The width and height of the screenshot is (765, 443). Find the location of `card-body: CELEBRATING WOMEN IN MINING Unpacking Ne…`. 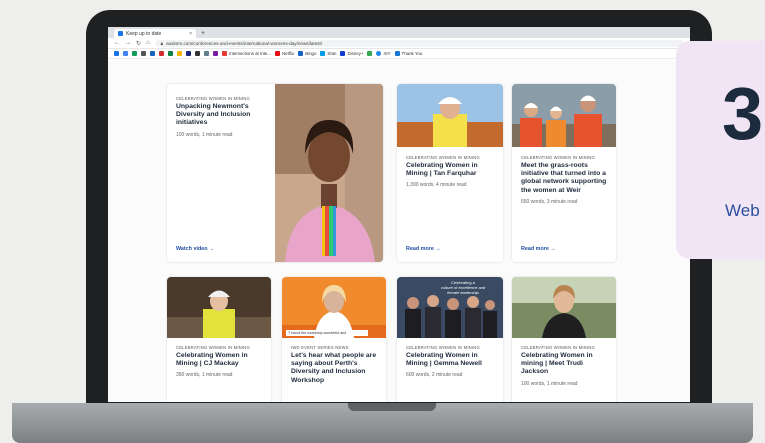

card-body: CELEBRATING WOMEN IN MINING Unpacking Ne… is located at coordinates (224, 117).